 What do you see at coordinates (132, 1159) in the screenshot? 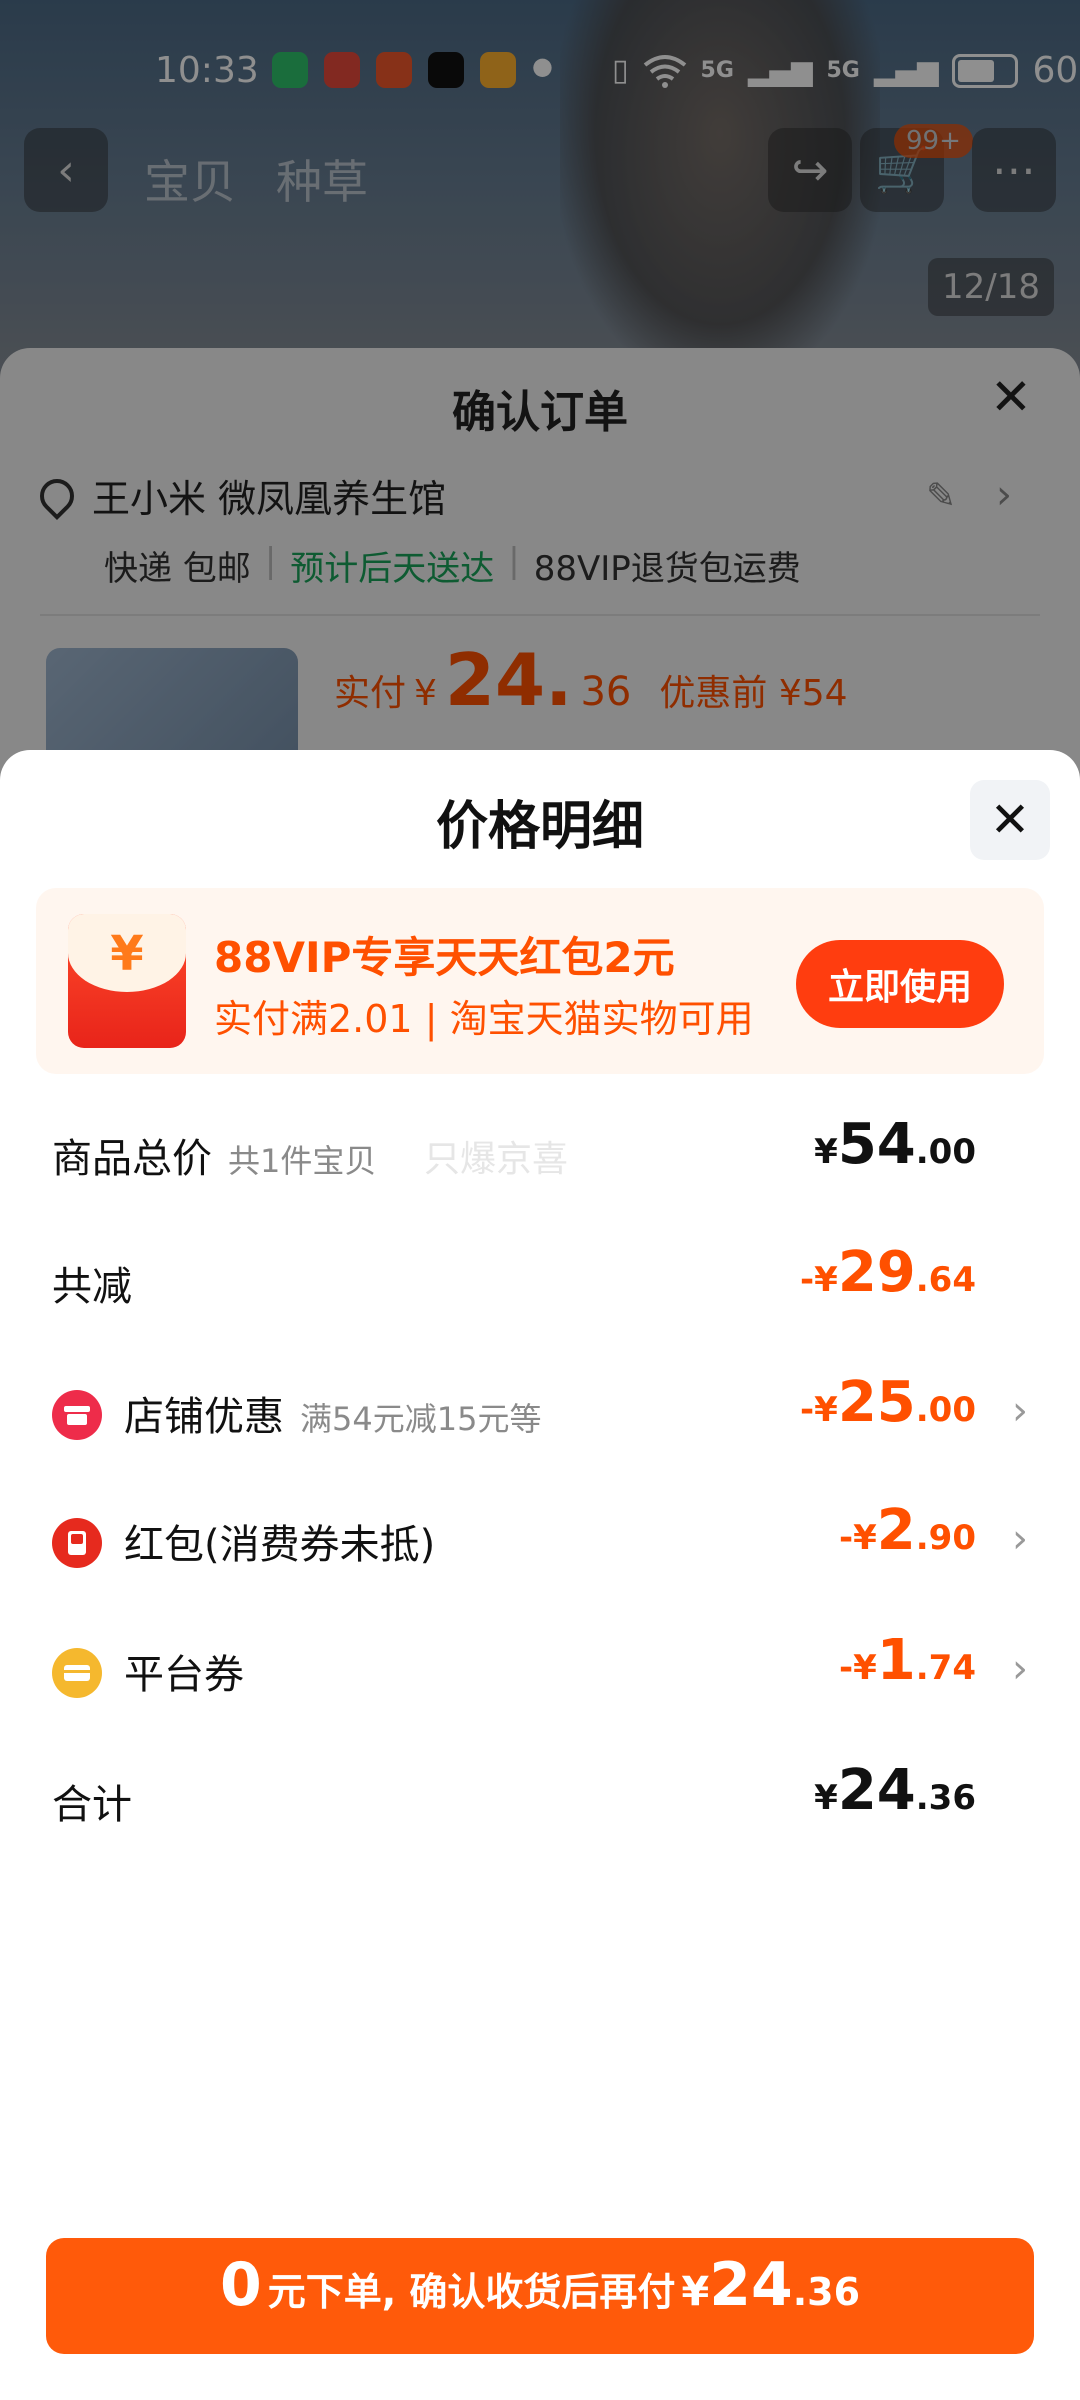
I see `line-item-label: 商品总价` at bounding box center [132, 1159].